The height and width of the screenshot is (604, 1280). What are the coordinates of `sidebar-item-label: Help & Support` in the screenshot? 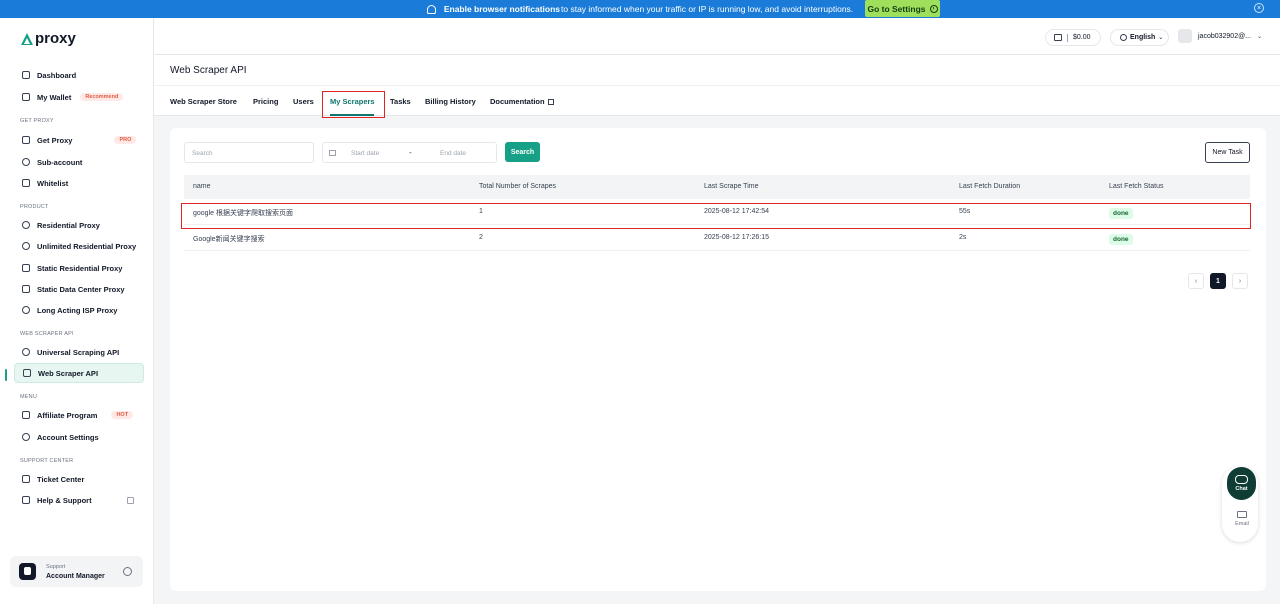 It's located at (64, 500).